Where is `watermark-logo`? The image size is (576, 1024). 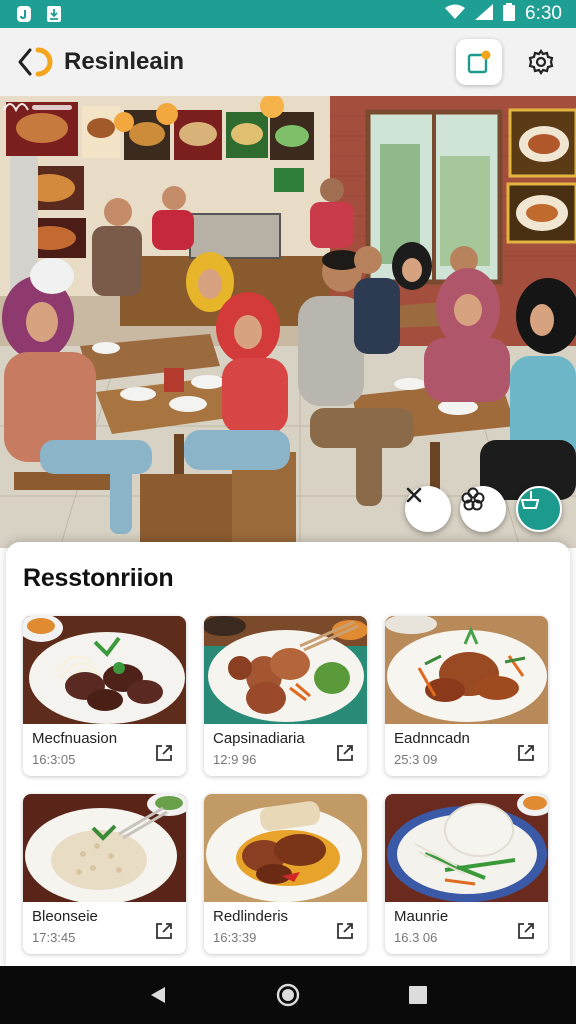
watermark-logo is located at coordinates (37, 108).